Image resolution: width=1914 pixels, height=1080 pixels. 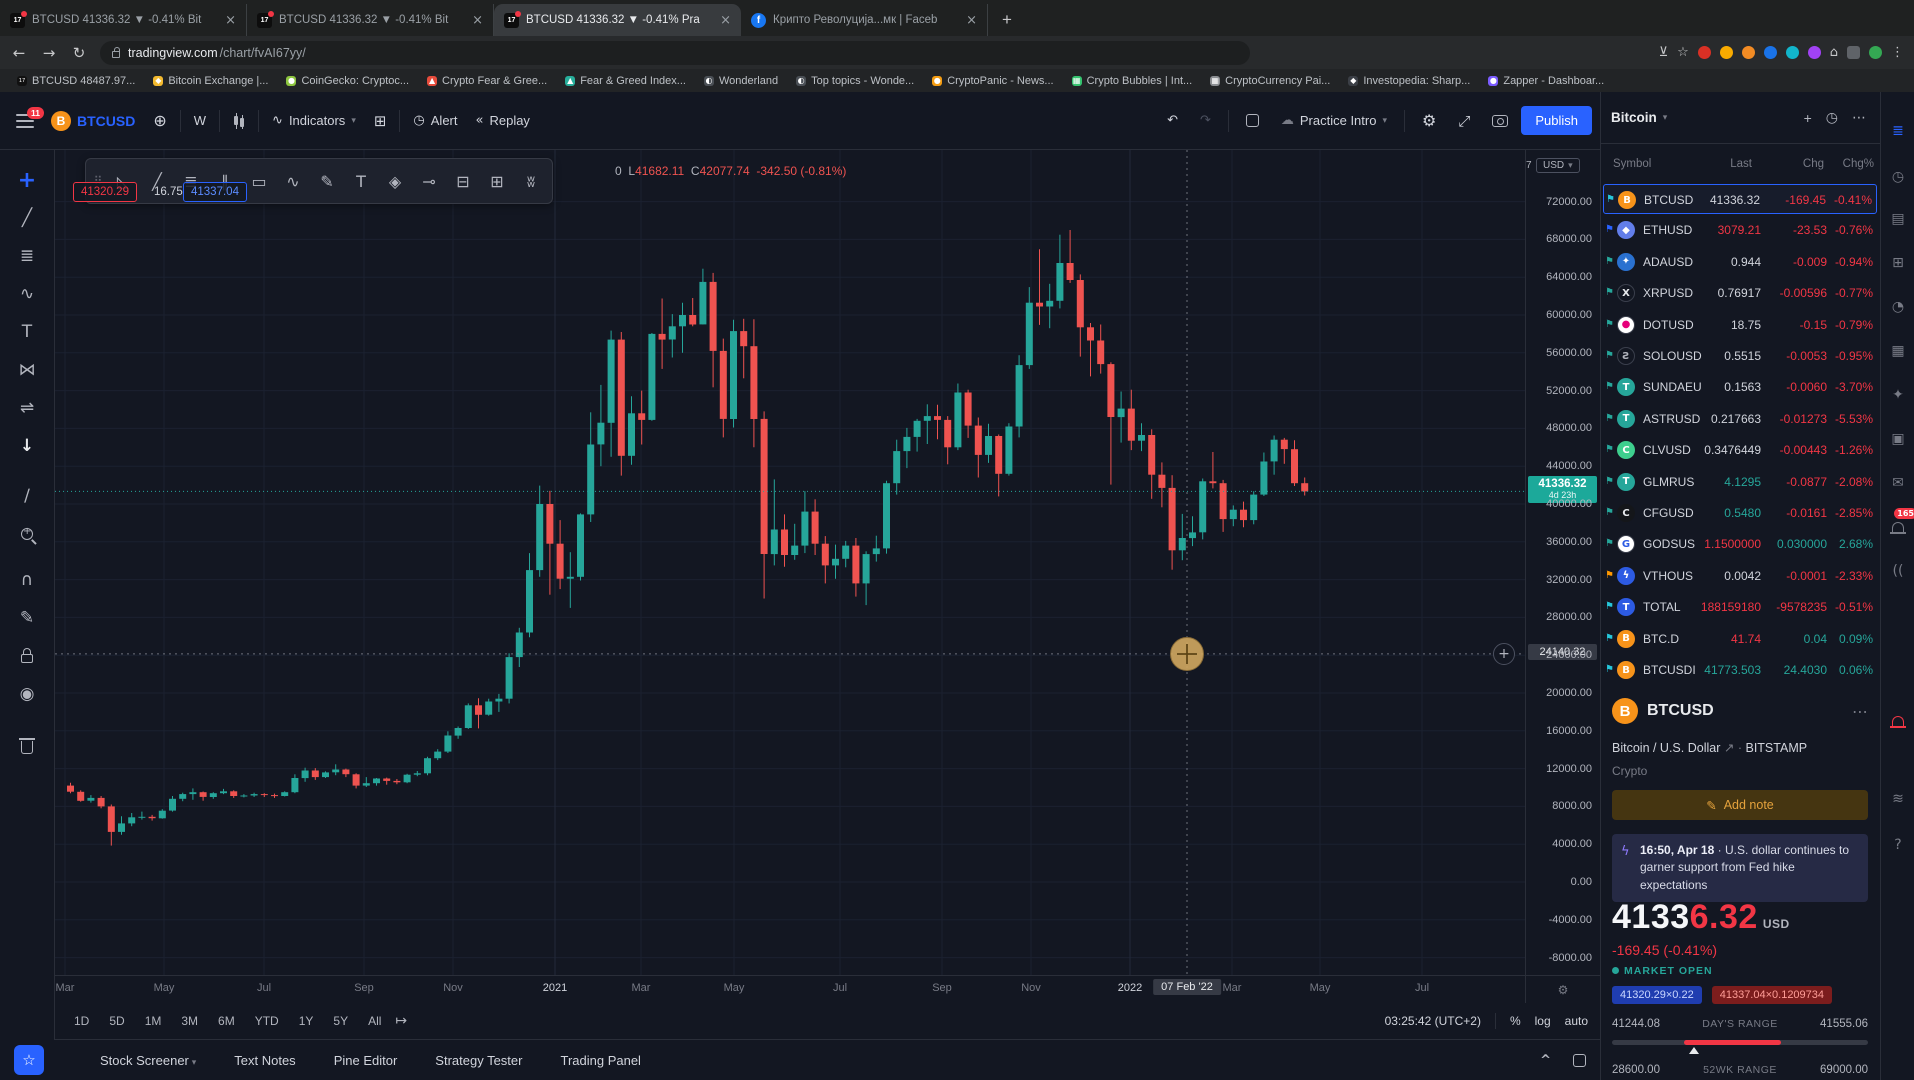 What do you see at coordinates (1556, 120) in the screenshot?
I see `publish-button: Publish` at bounding box center [1556, 120].